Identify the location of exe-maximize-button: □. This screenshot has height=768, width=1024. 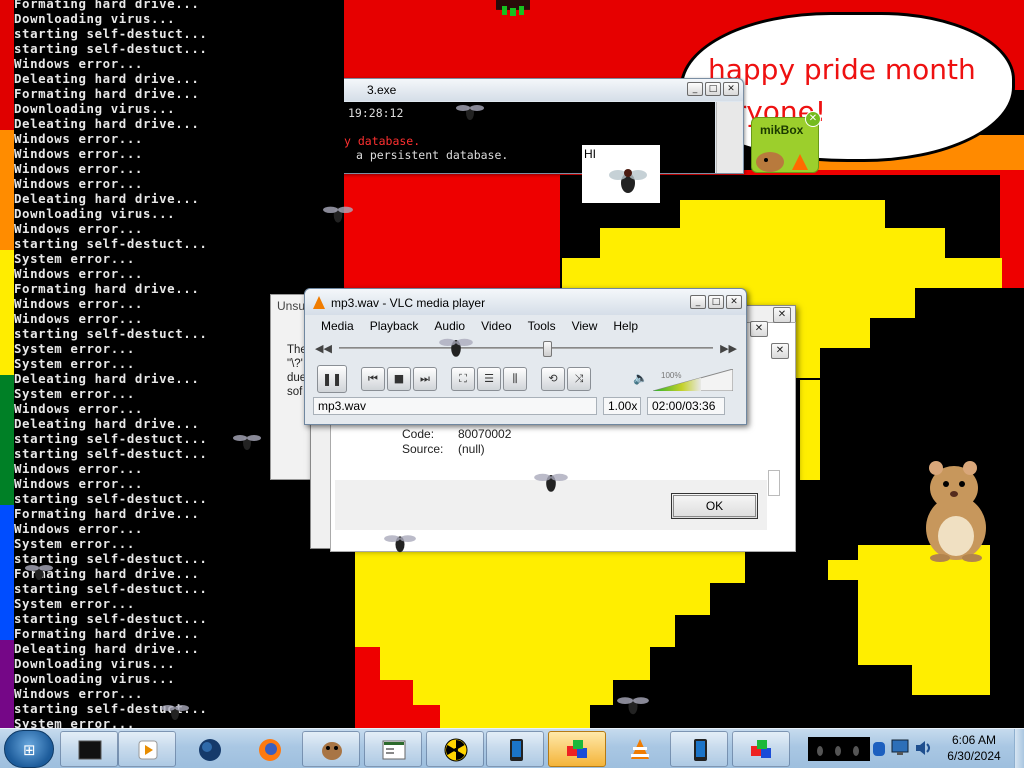
(713, 89).